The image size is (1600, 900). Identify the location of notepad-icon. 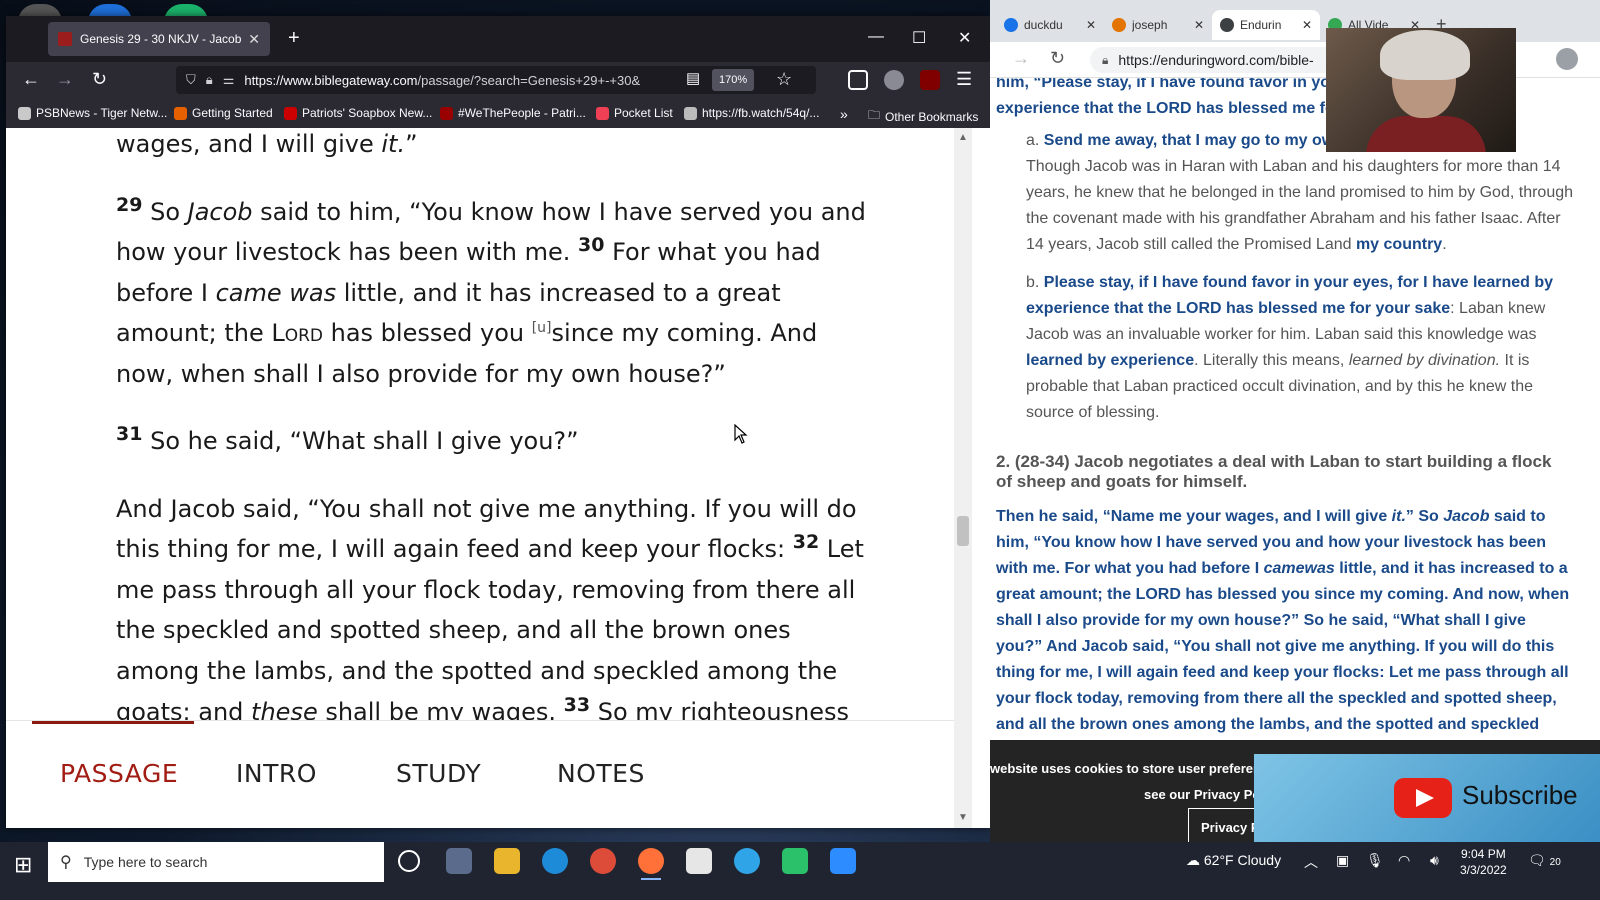
(699, 861).